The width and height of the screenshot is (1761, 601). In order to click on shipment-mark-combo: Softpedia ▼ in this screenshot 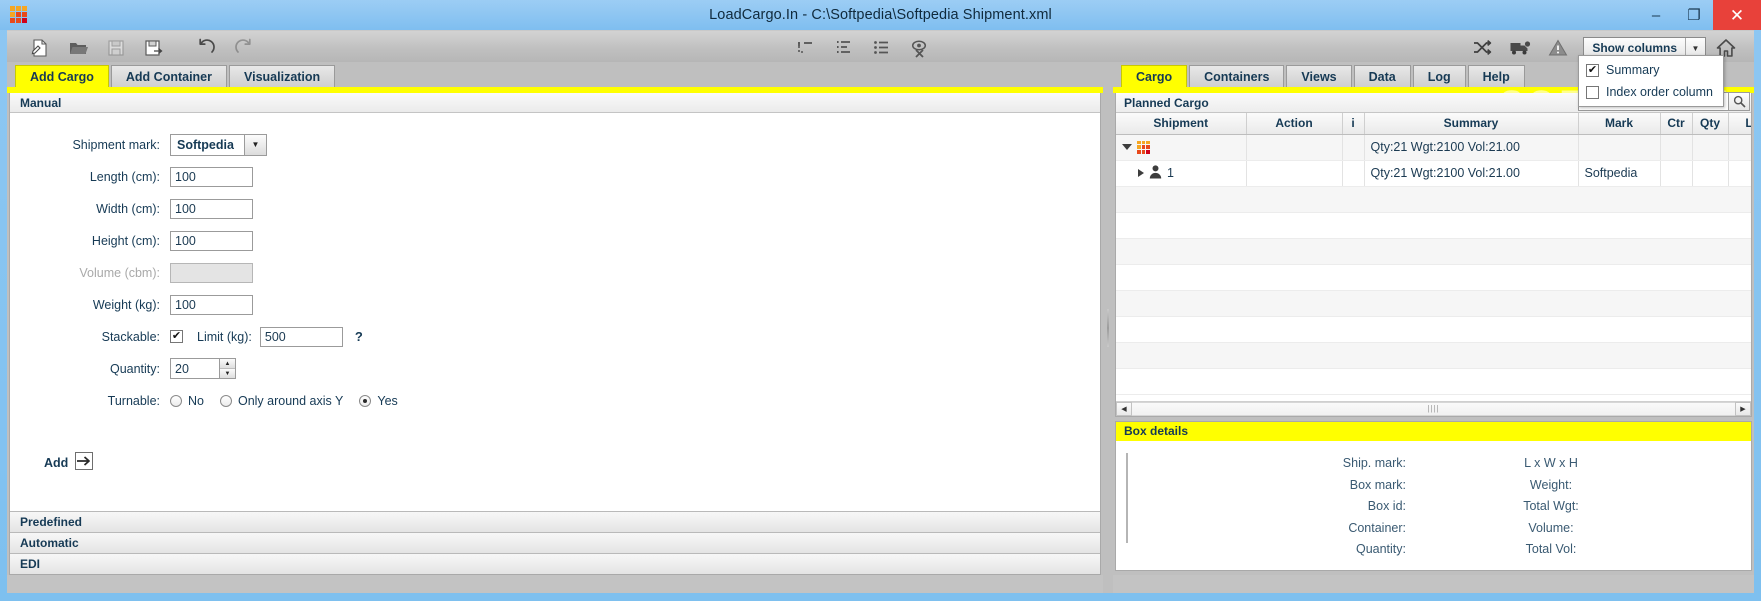, I will do `click(218, 144)`.